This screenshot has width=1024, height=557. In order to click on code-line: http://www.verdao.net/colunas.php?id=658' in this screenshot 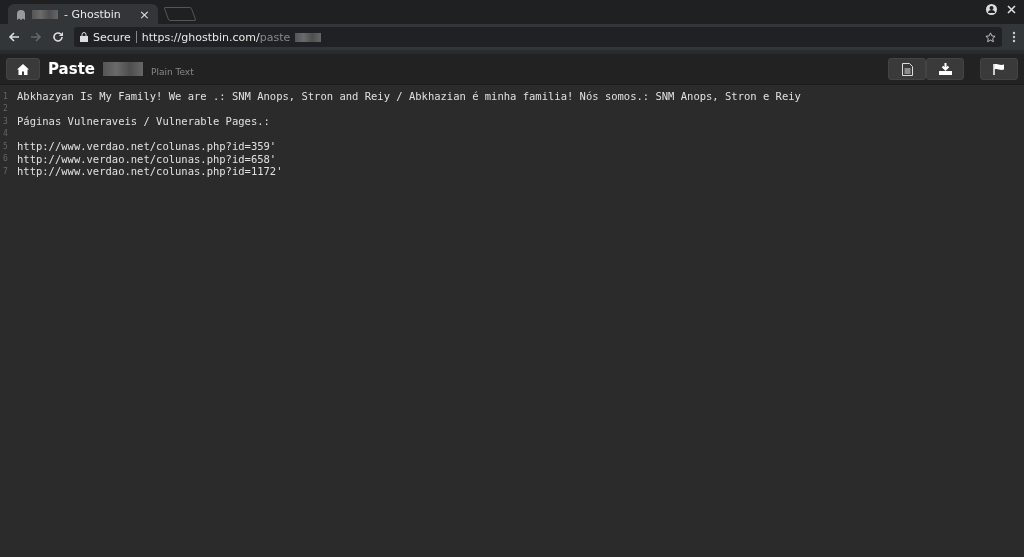, I will do `click(147, 158)`.